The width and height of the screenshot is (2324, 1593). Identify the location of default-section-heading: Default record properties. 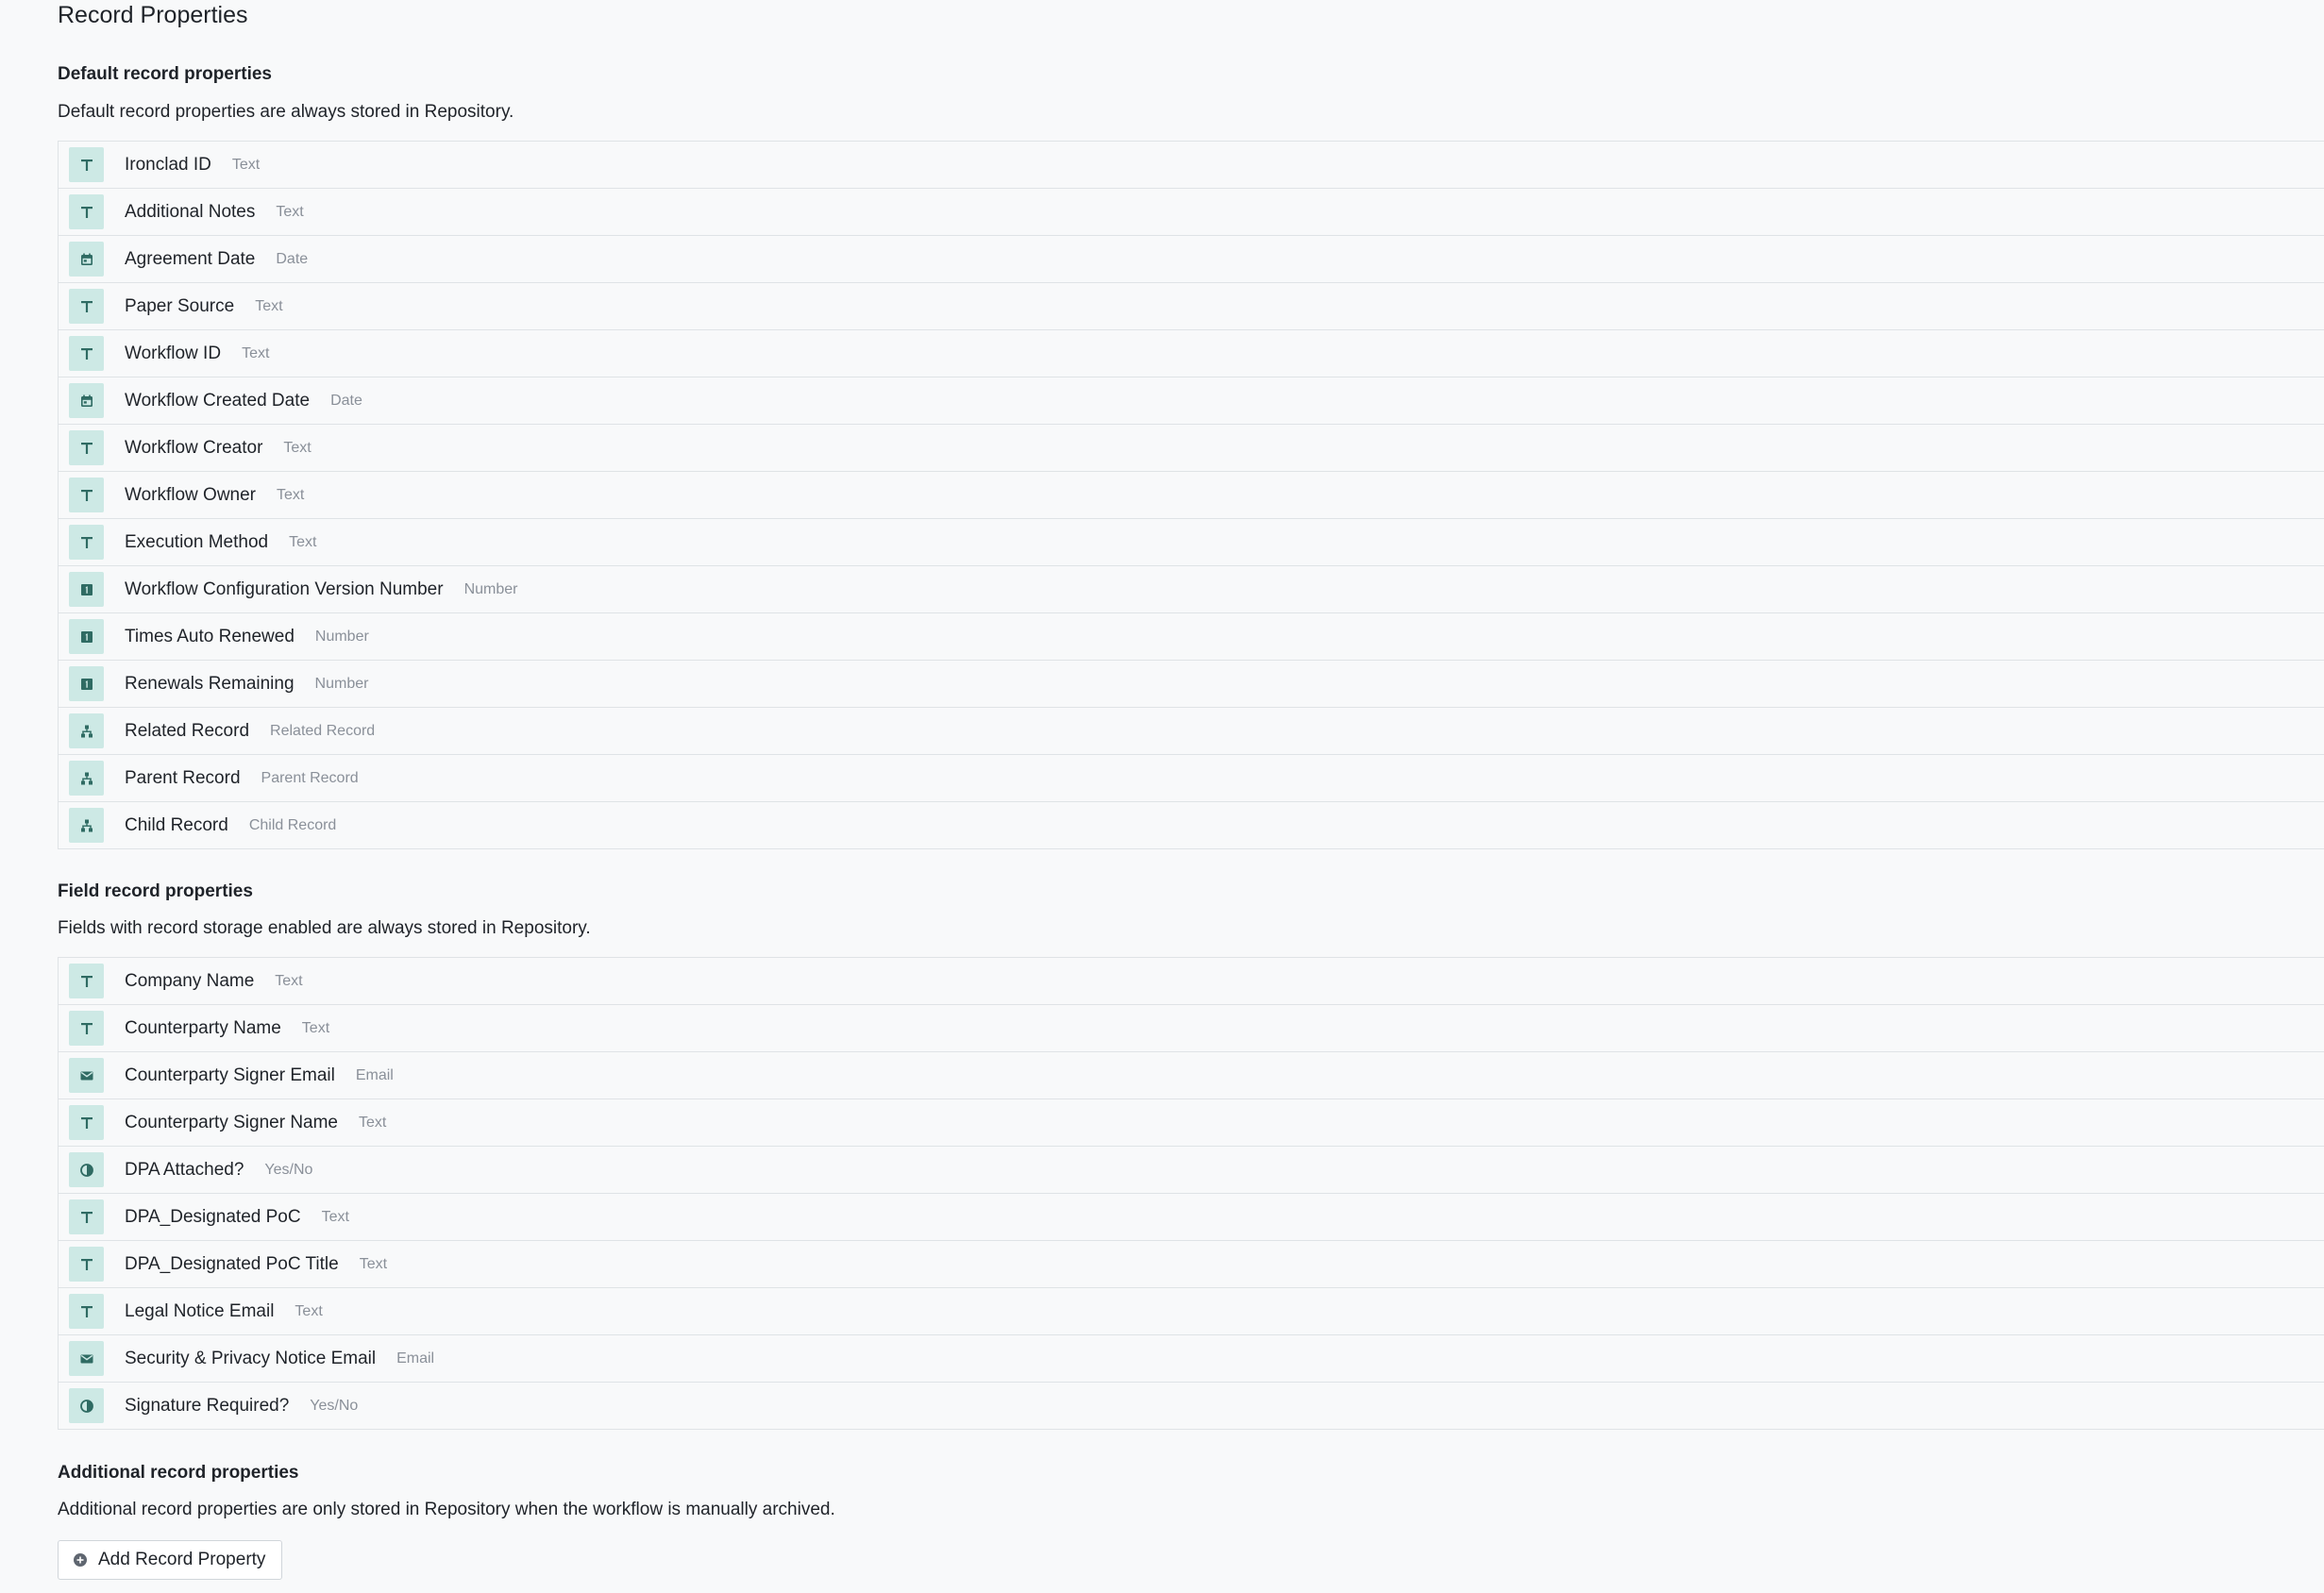
(165, 74).